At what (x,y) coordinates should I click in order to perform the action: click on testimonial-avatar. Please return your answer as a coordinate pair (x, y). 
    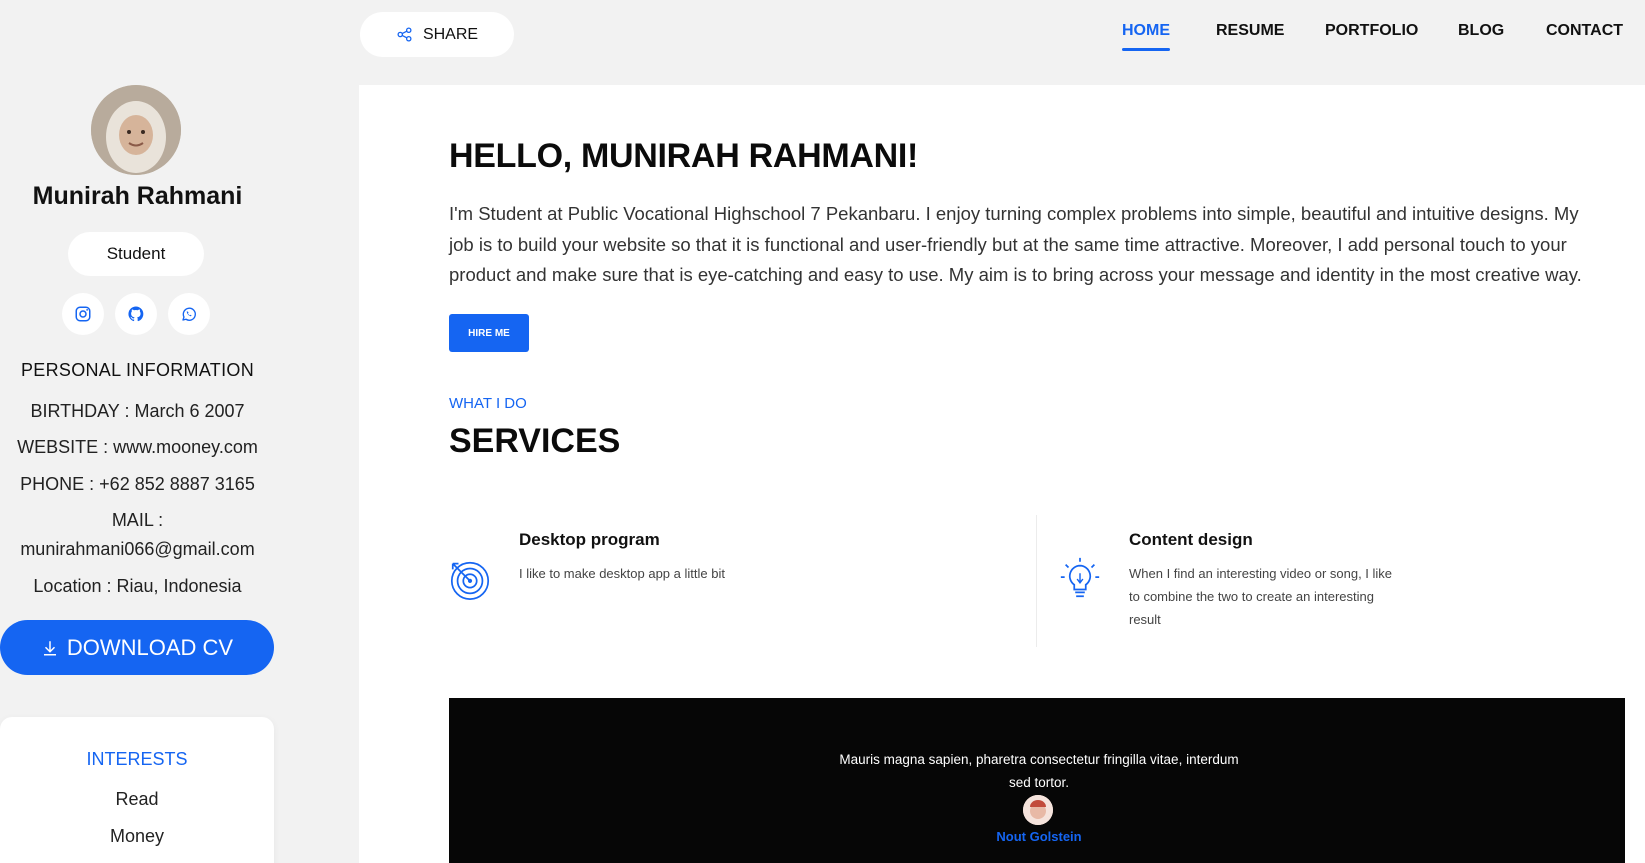
    Looking at the image, I should click on (1038, 810).